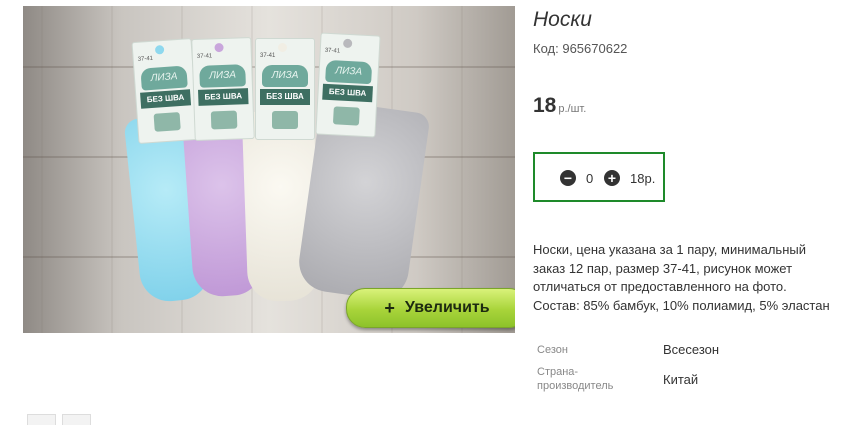 Image resolution: width=867 pixels, height=425 pixels. Describe the element at coordinates (691, 349) in the screenshot. I see `attribute-value-season: Всесезон` at that location.